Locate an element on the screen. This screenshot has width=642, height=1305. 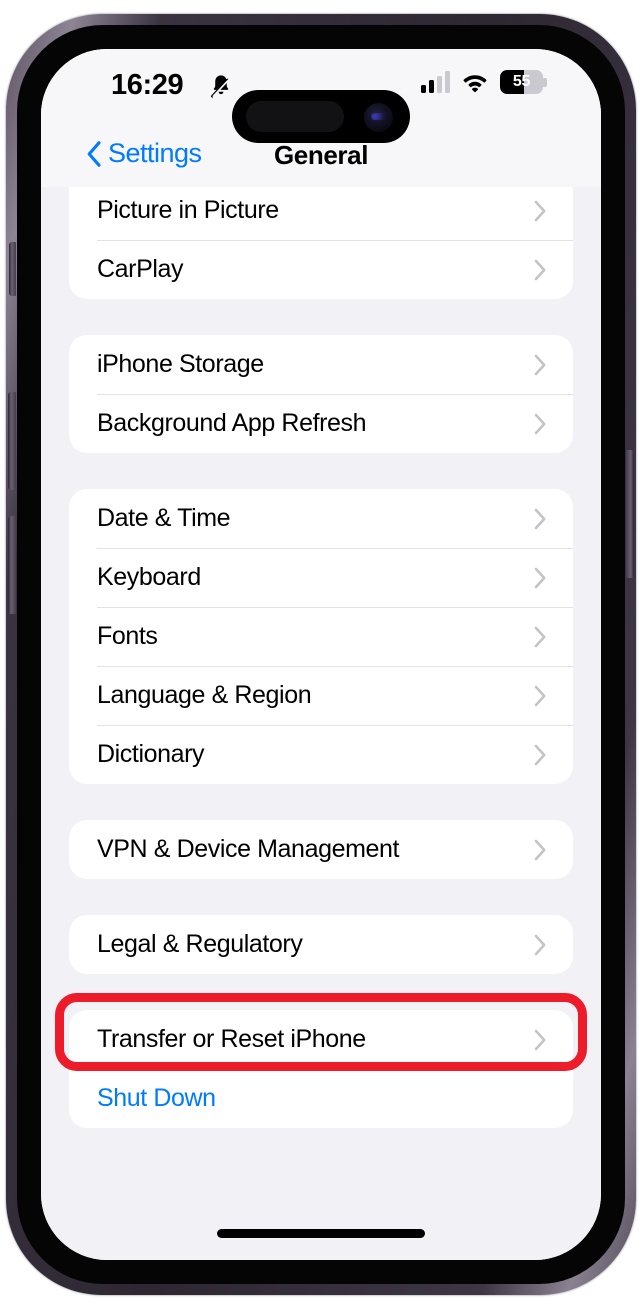
settings-row: Fonts is located at coordinates (321, 636).